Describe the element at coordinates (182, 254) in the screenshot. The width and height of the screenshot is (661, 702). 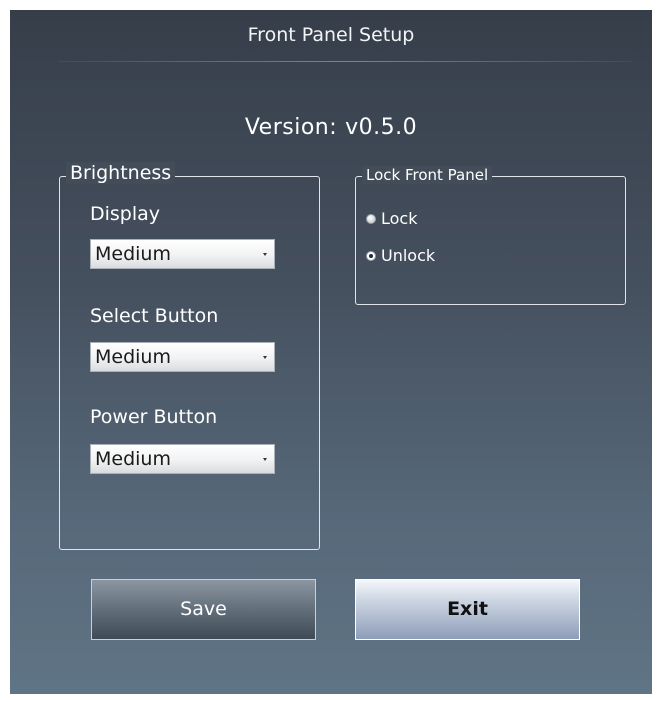
I see `display-brightness-select: Medium` at that location.